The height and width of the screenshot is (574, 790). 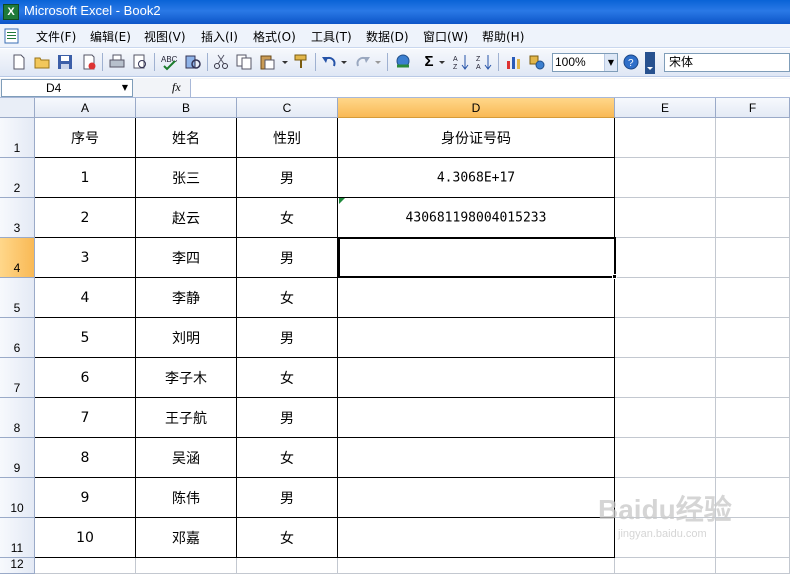 I want to click on menu-view: 视图(V), so click(x=165, y=36).